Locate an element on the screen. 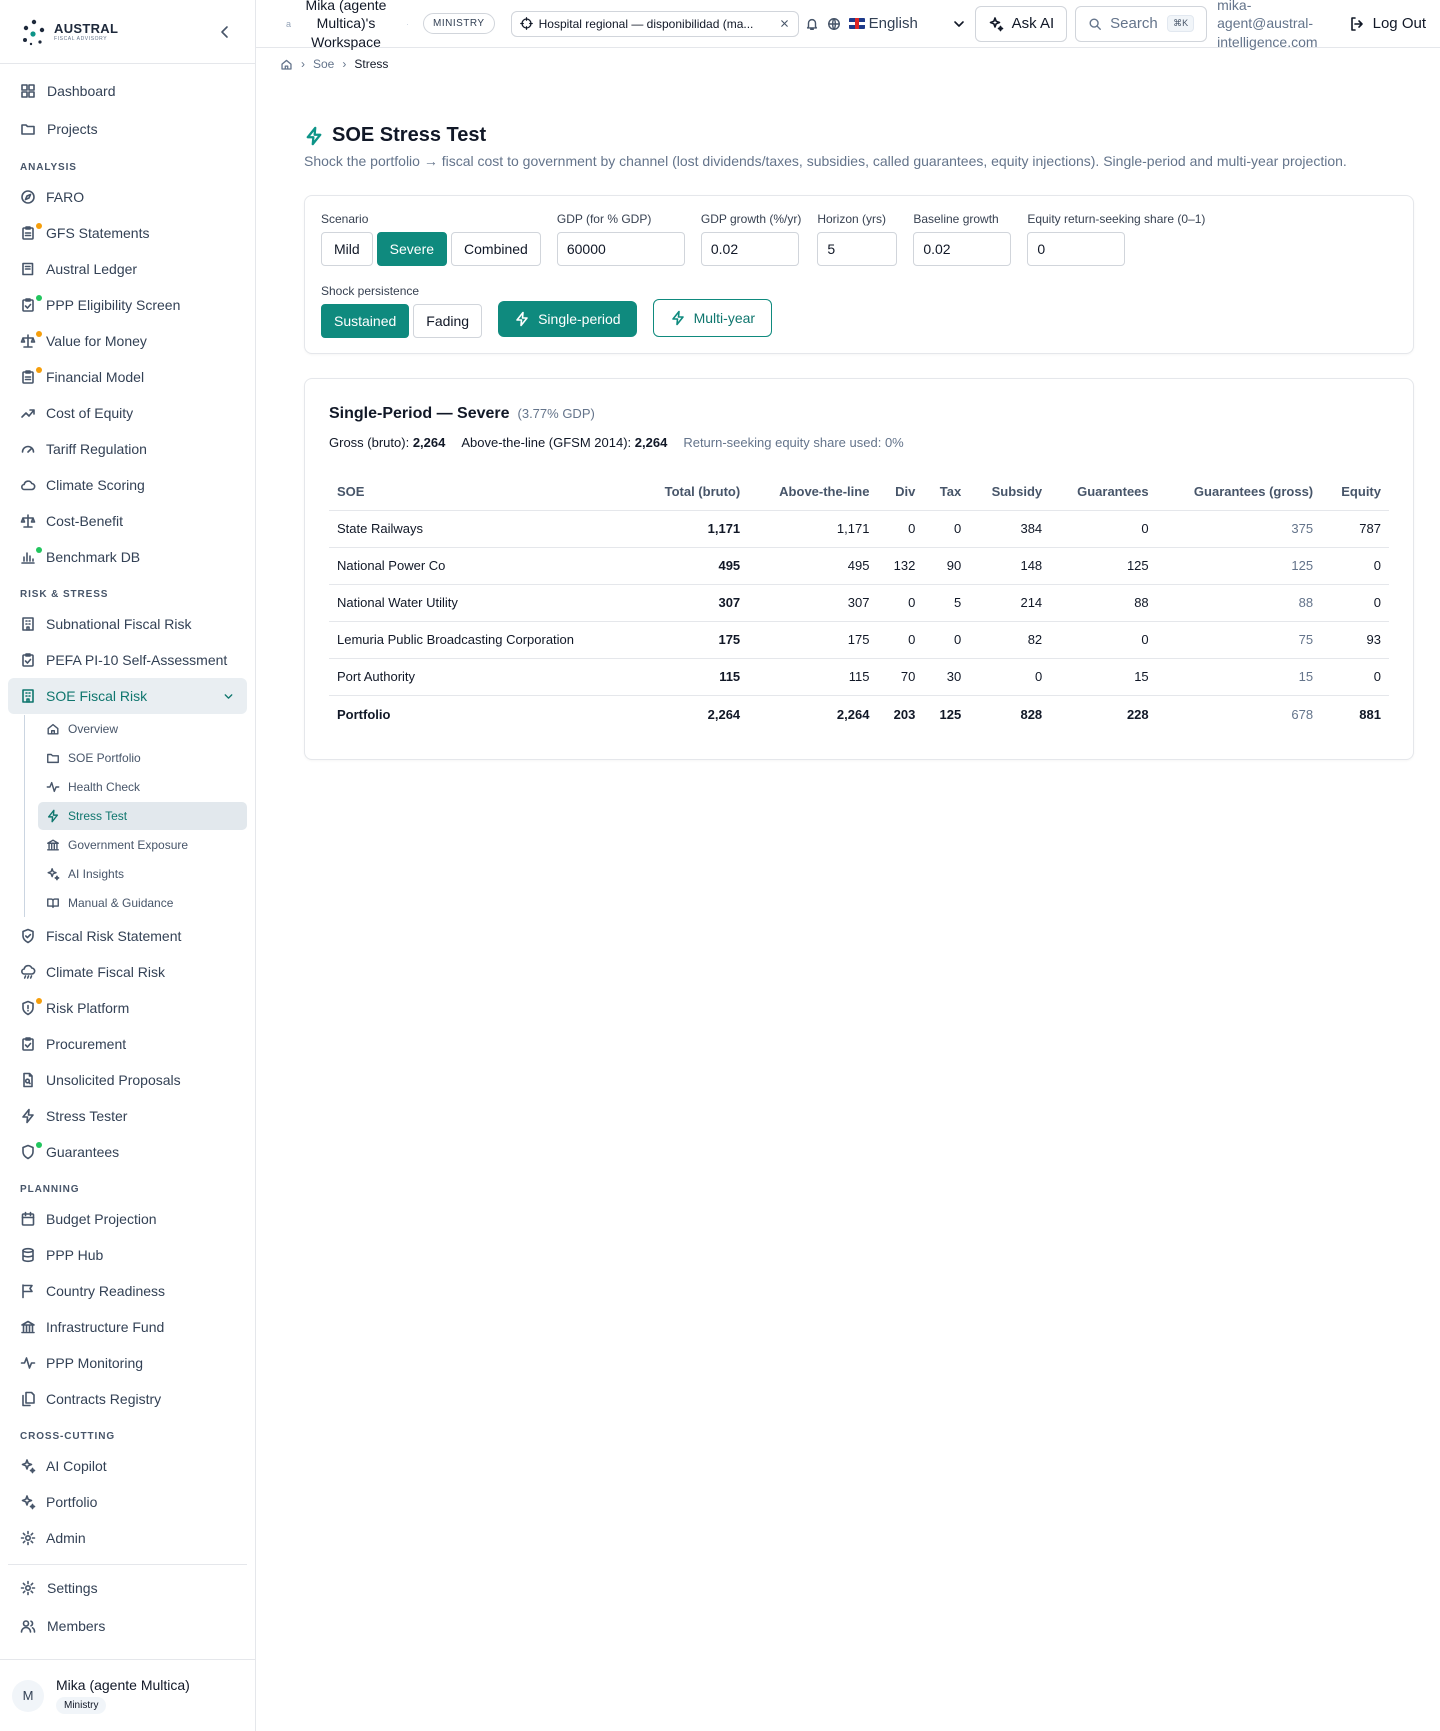 The width and height of the screenshot is (1440, 1731). collapse-sidebar-button is located at coordinates (225, 32).